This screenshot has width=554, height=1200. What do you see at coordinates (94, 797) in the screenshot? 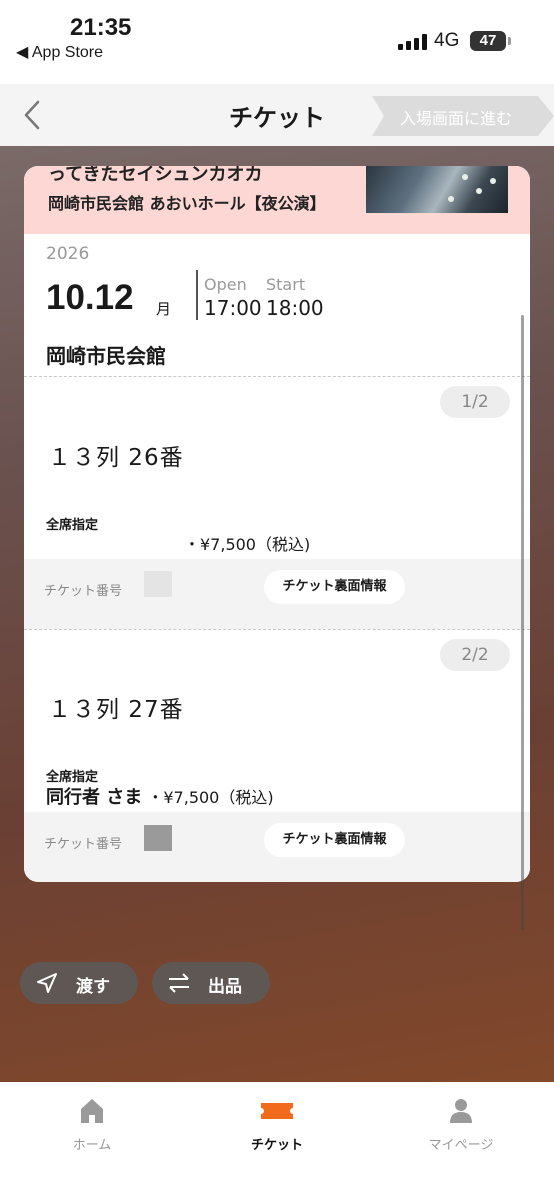
I see `ticket-holder: 同行者 さま` at bounding box center [94, 797].